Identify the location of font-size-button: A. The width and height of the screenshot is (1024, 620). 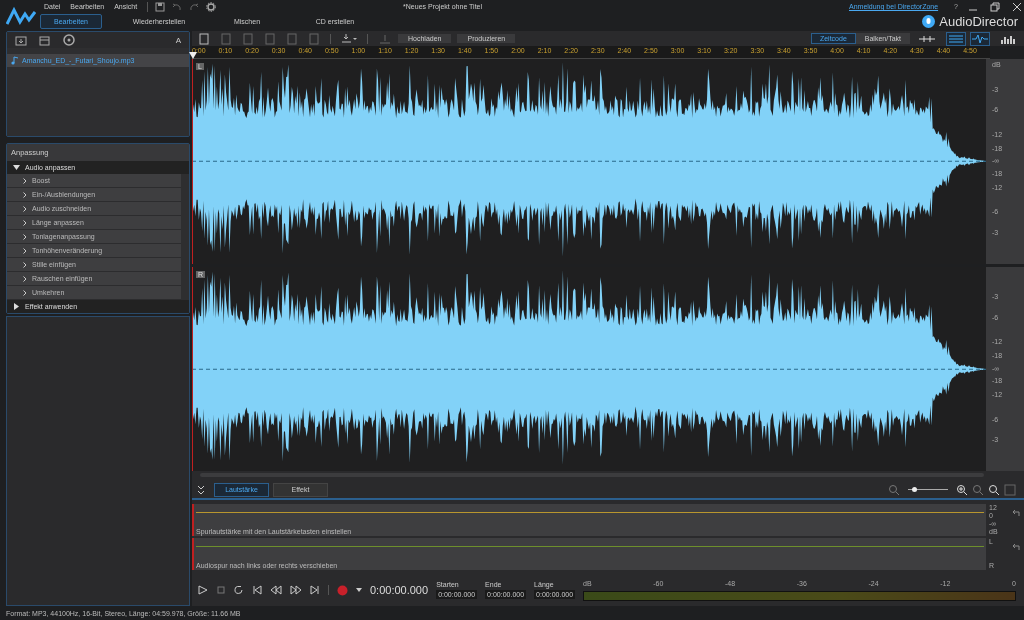
(178, 40).